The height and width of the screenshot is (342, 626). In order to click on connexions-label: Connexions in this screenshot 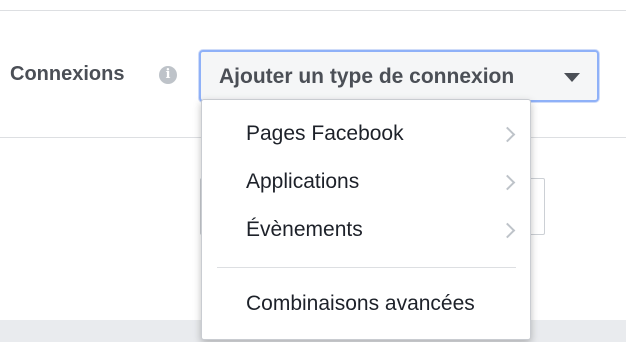, I will do `click(67, 74)`.